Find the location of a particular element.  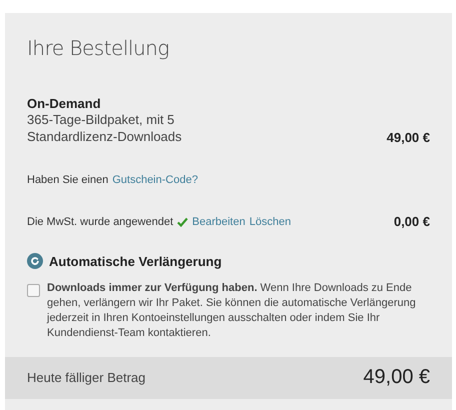

total-label: Heute fälliger Betrag is located at coordinates (86, 377).